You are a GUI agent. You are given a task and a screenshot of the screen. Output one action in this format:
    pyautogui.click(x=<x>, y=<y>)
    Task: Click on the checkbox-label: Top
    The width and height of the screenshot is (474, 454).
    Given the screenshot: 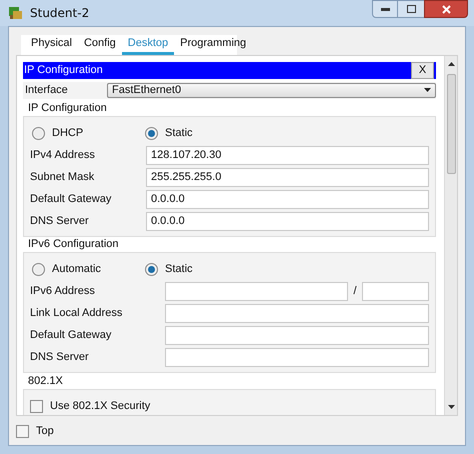 What is the action you would take?
    pyautogui.click(x=45, y=431)
    